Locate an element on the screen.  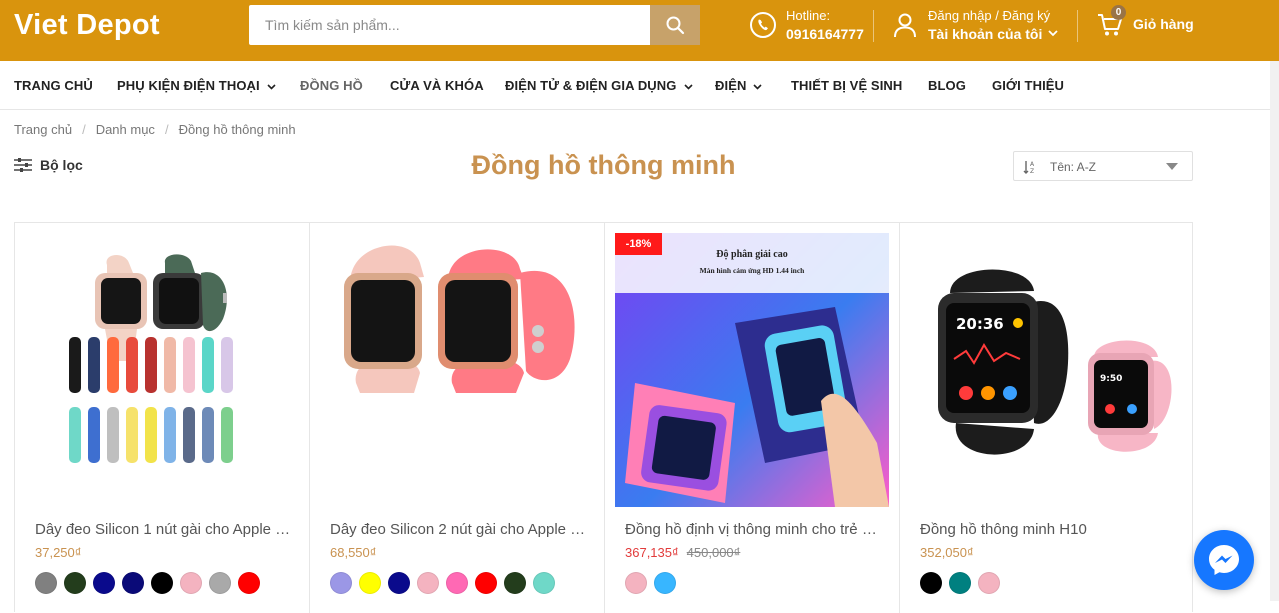
search-icon is located at coordinates (675, 25).